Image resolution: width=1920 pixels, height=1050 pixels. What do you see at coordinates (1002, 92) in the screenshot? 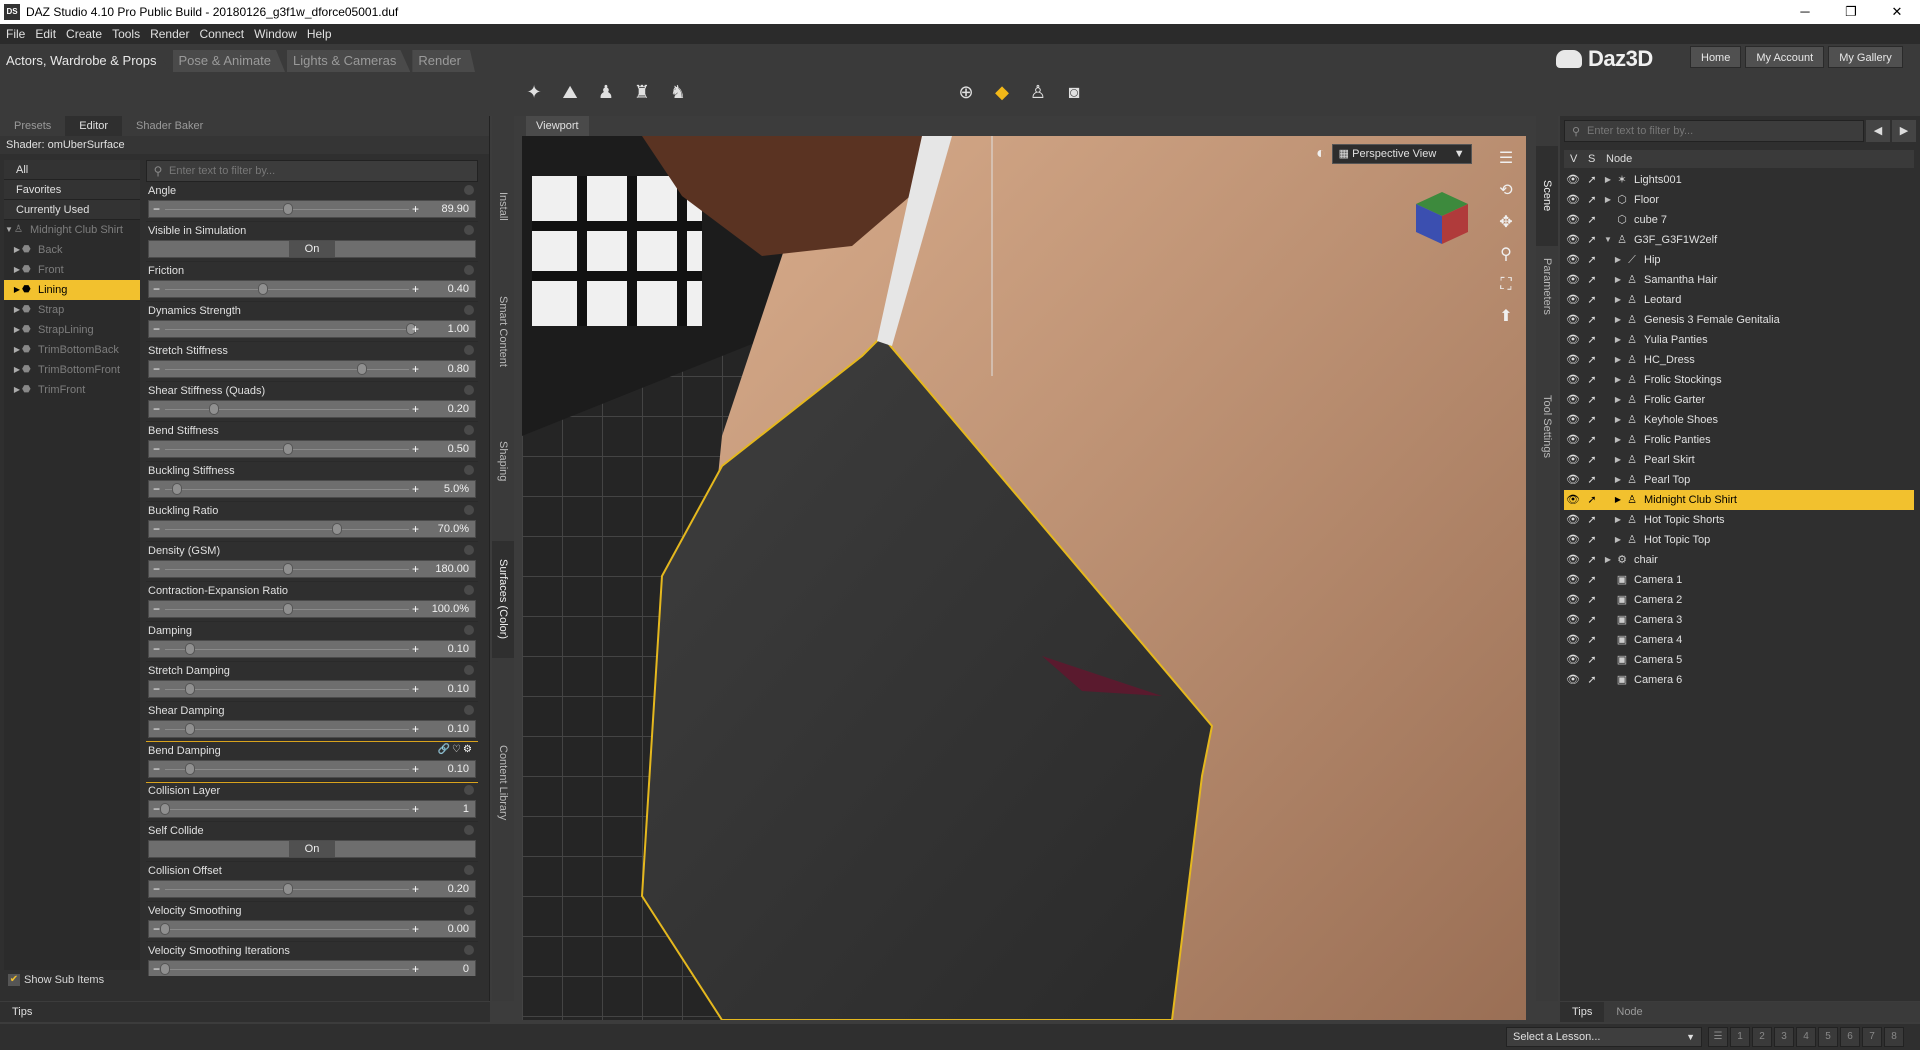
I see `surface-selection-tool-icon: ◆` at bounding box center [1002, 92].